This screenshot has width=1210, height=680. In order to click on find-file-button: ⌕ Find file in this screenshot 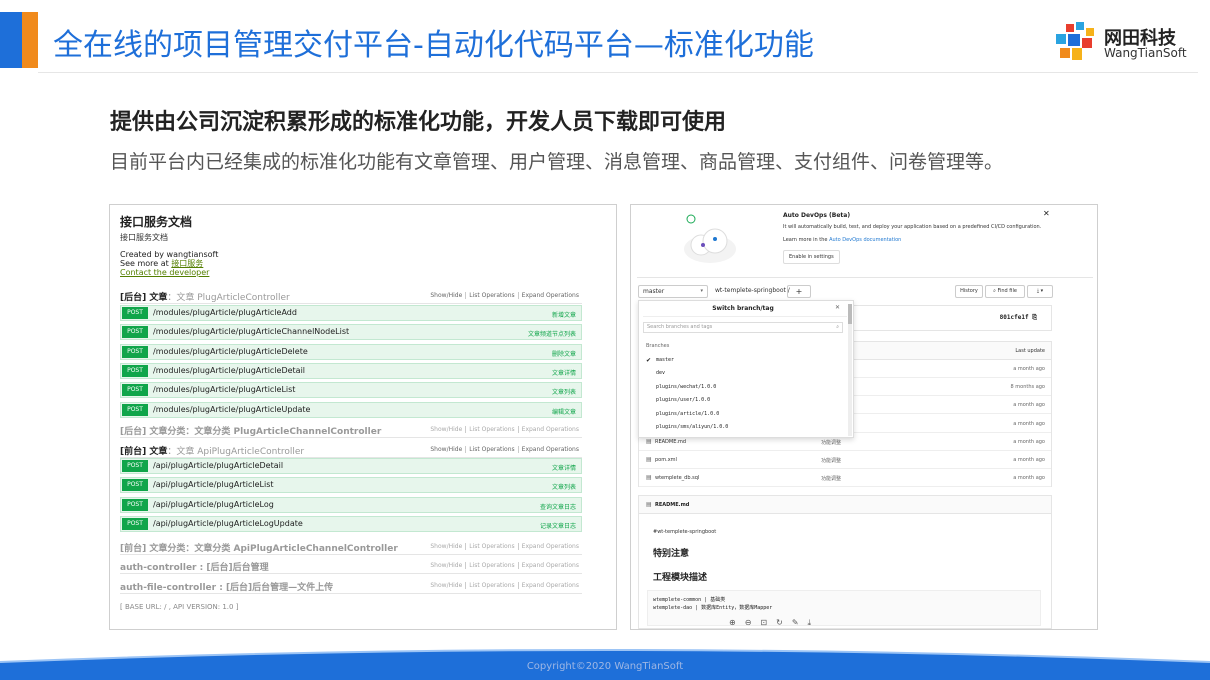, I will do `click(1005, 291)`.